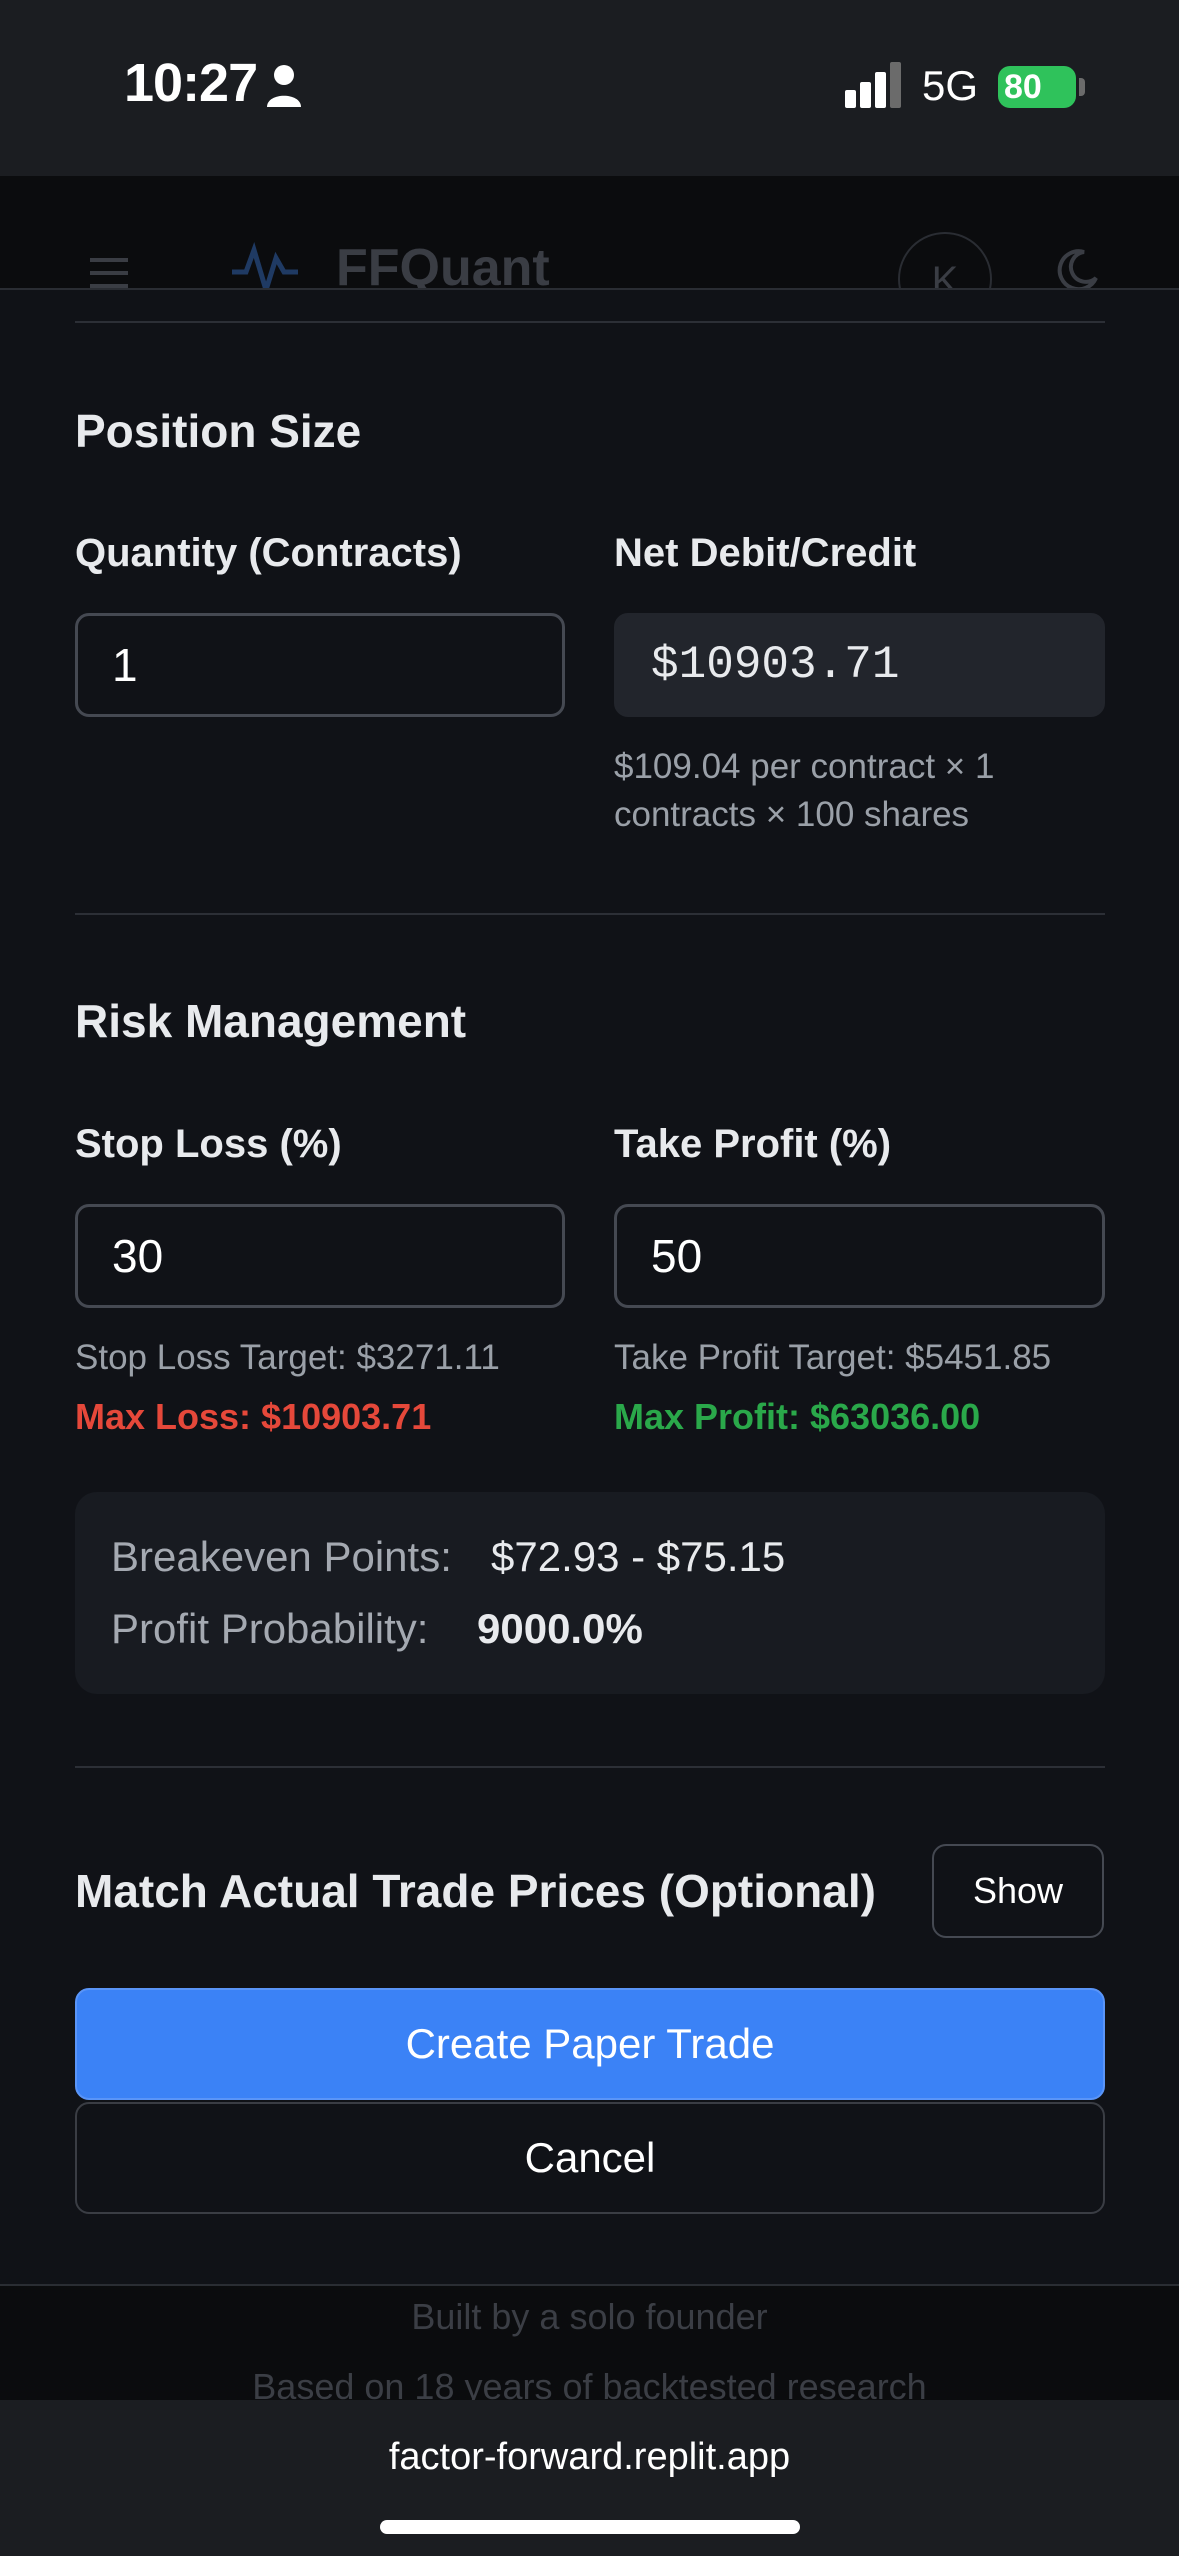 The width and height of the screenshot is (1179, 2556). What do you see at coordinates (191, 83) in the screenshot?
I see `status-time: 10:27` at bounding box center [191, 83].